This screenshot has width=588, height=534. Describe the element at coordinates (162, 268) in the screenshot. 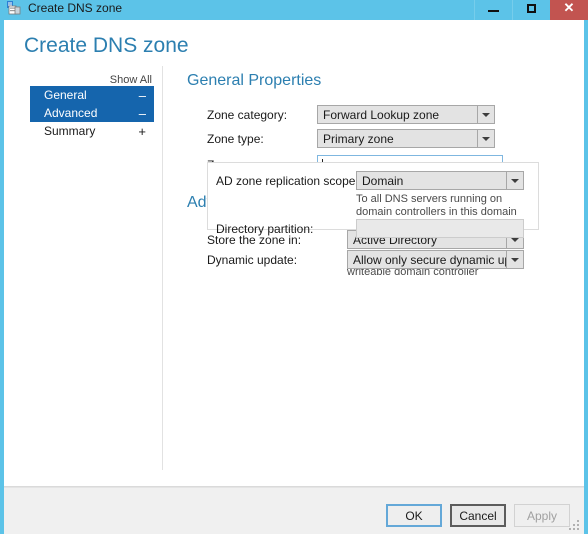

I see `vertical-divider` at that location.